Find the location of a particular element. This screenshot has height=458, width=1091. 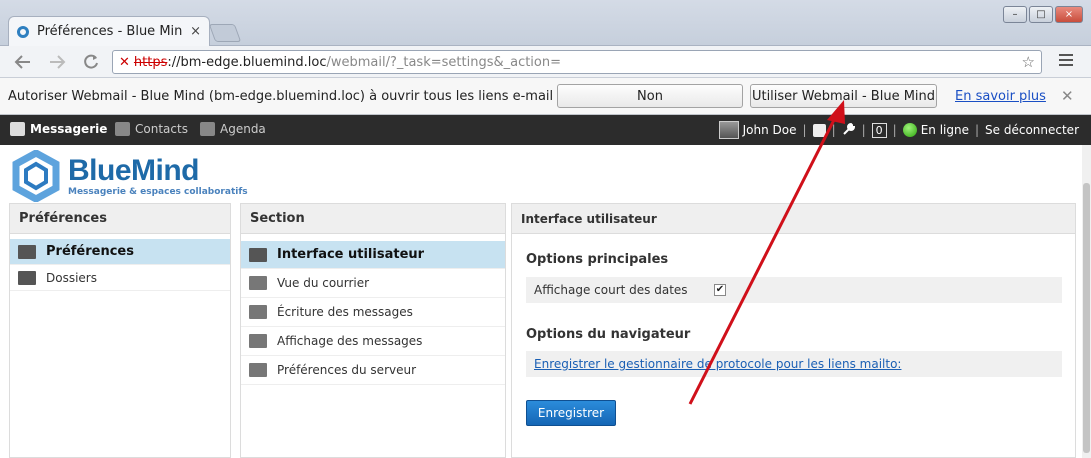

server-icon is located at coordinates (258, 370).